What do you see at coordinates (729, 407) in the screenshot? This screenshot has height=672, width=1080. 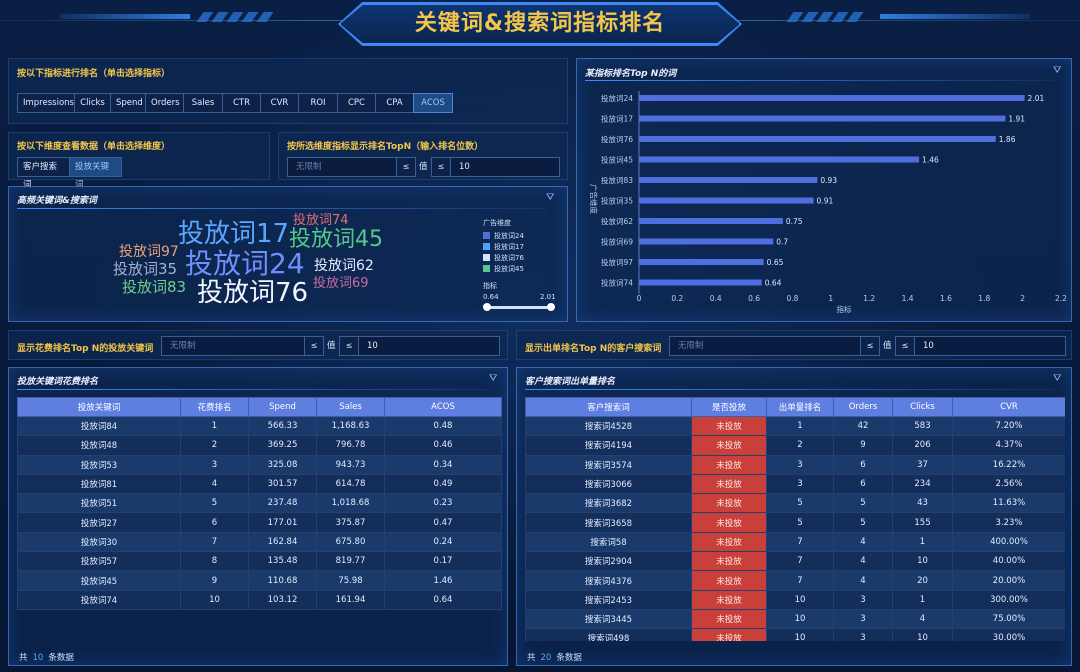 I see `column-header: 是否投放` at bounding box center [729, 407].